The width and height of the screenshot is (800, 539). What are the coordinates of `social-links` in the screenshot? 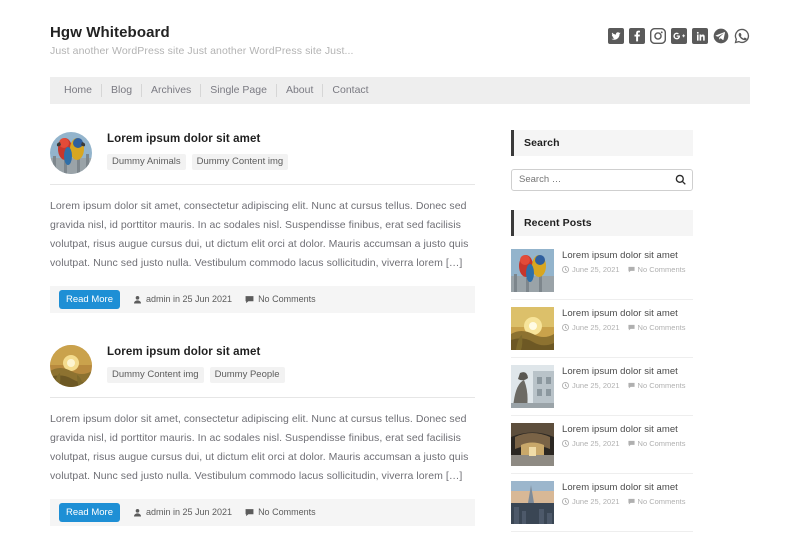 It's located at (679, 33).